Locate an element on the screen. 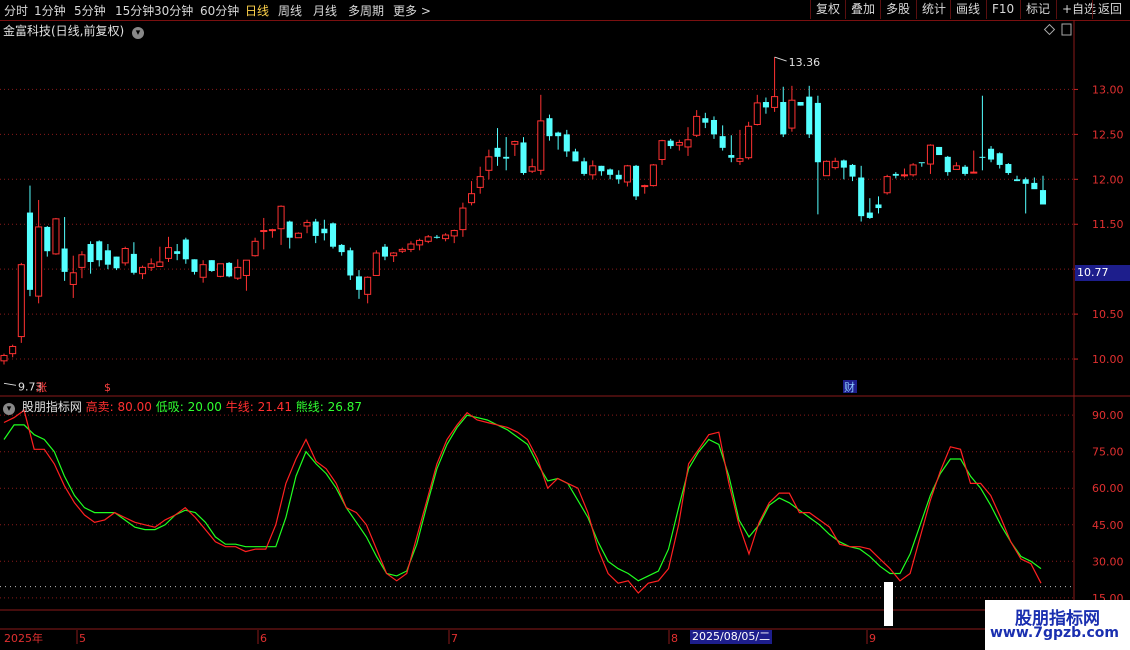 The width and height of the screenshot is (1130, 650). action-button-3: 统计 is located at coordinates (931, 9).